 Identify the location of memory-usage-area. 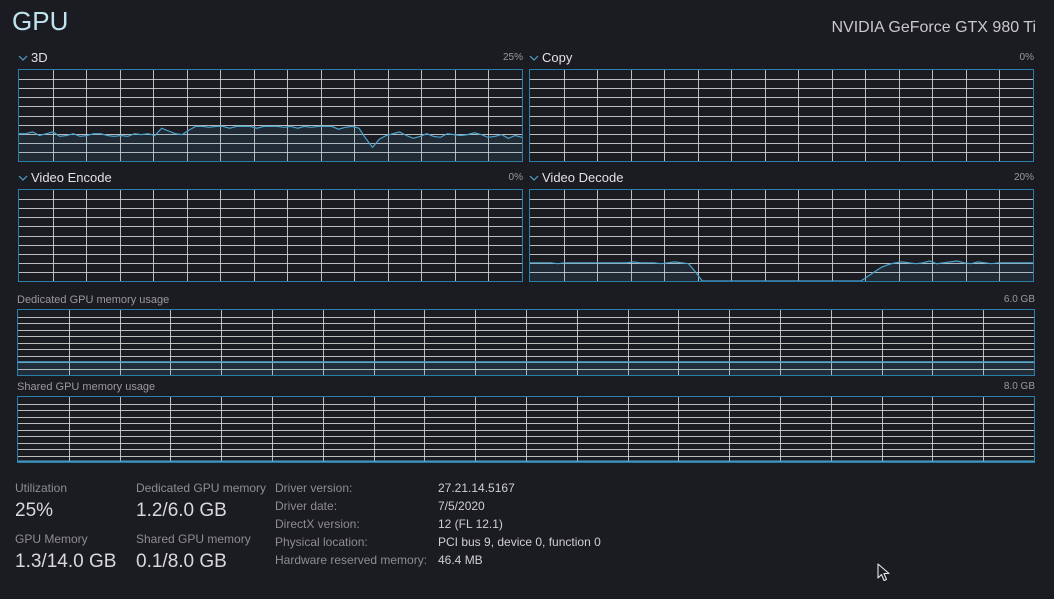
(526, 368).